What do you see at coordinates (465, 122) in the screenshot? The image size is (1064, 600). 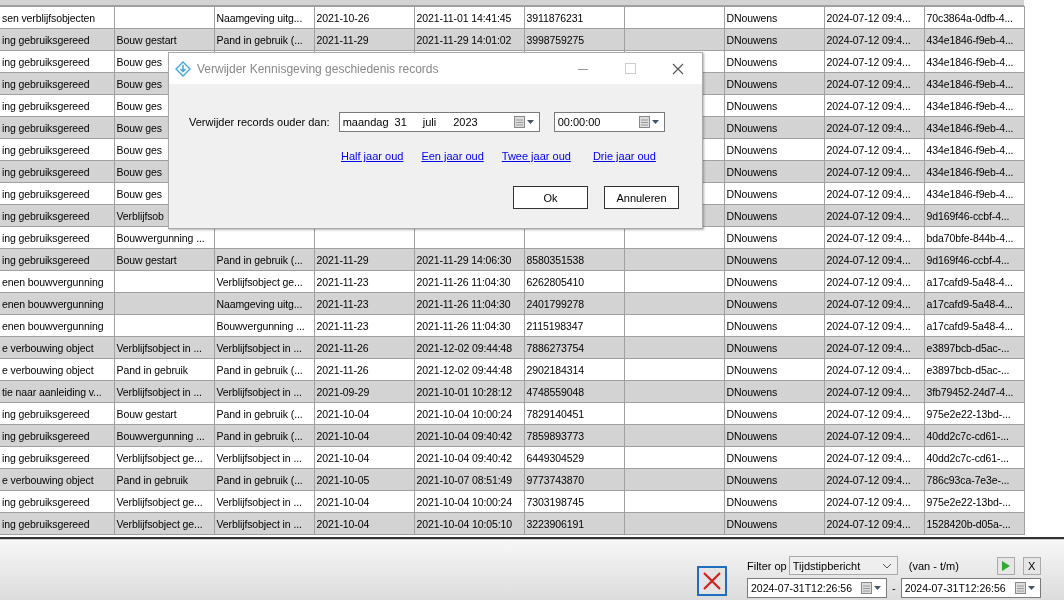 I see `year-text: 2023` at bounding box center [465, 122].